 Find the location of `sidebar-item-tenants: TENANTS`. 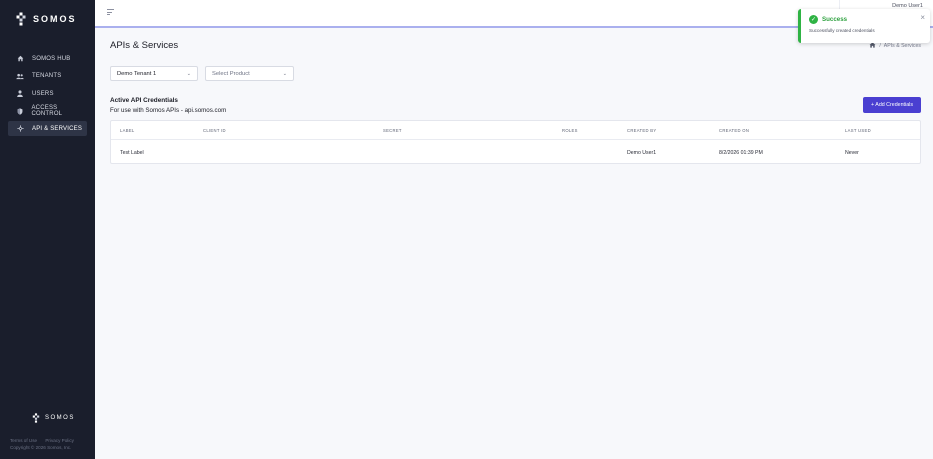

sidebar-item-tenants: TENANTS is located at coordinates (47, 76).